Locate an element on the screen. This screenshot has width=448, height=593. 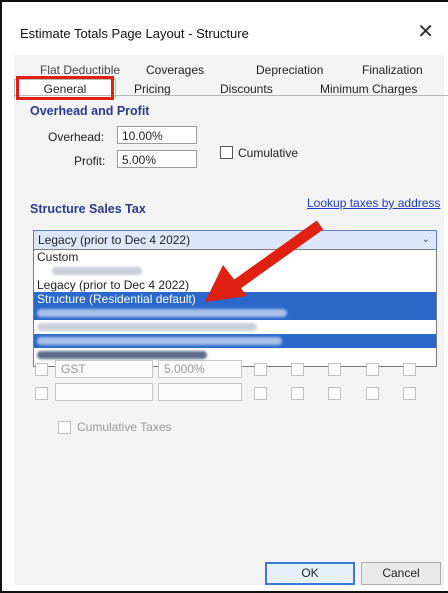
overhead-profit-title: Overhead and Profit is located at coordinates (90, 111).